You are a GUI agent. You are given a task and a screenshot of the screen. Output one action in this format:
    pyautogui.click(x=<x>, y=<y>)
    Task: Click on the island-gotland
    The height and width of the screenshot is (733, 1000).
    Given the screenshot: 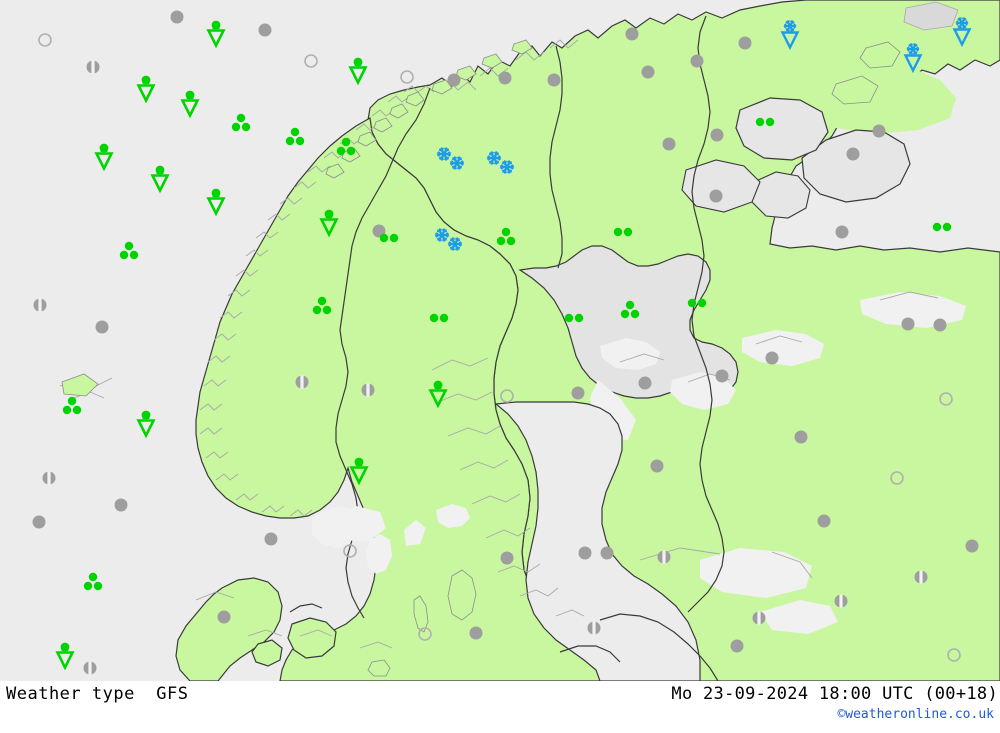 What is the action you would take?
    pyautogui.click(x=462, y=595)
    